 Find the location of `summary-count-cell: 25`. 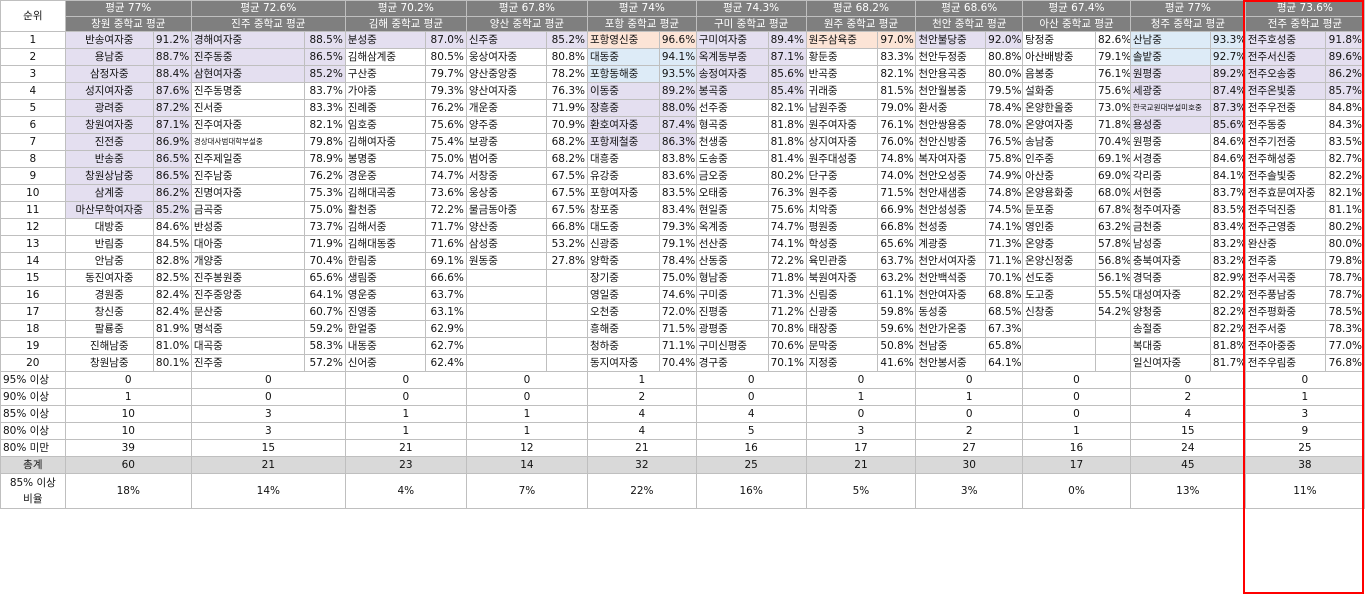

summary-count-cell: 25 is located at coordinates (751, 465).